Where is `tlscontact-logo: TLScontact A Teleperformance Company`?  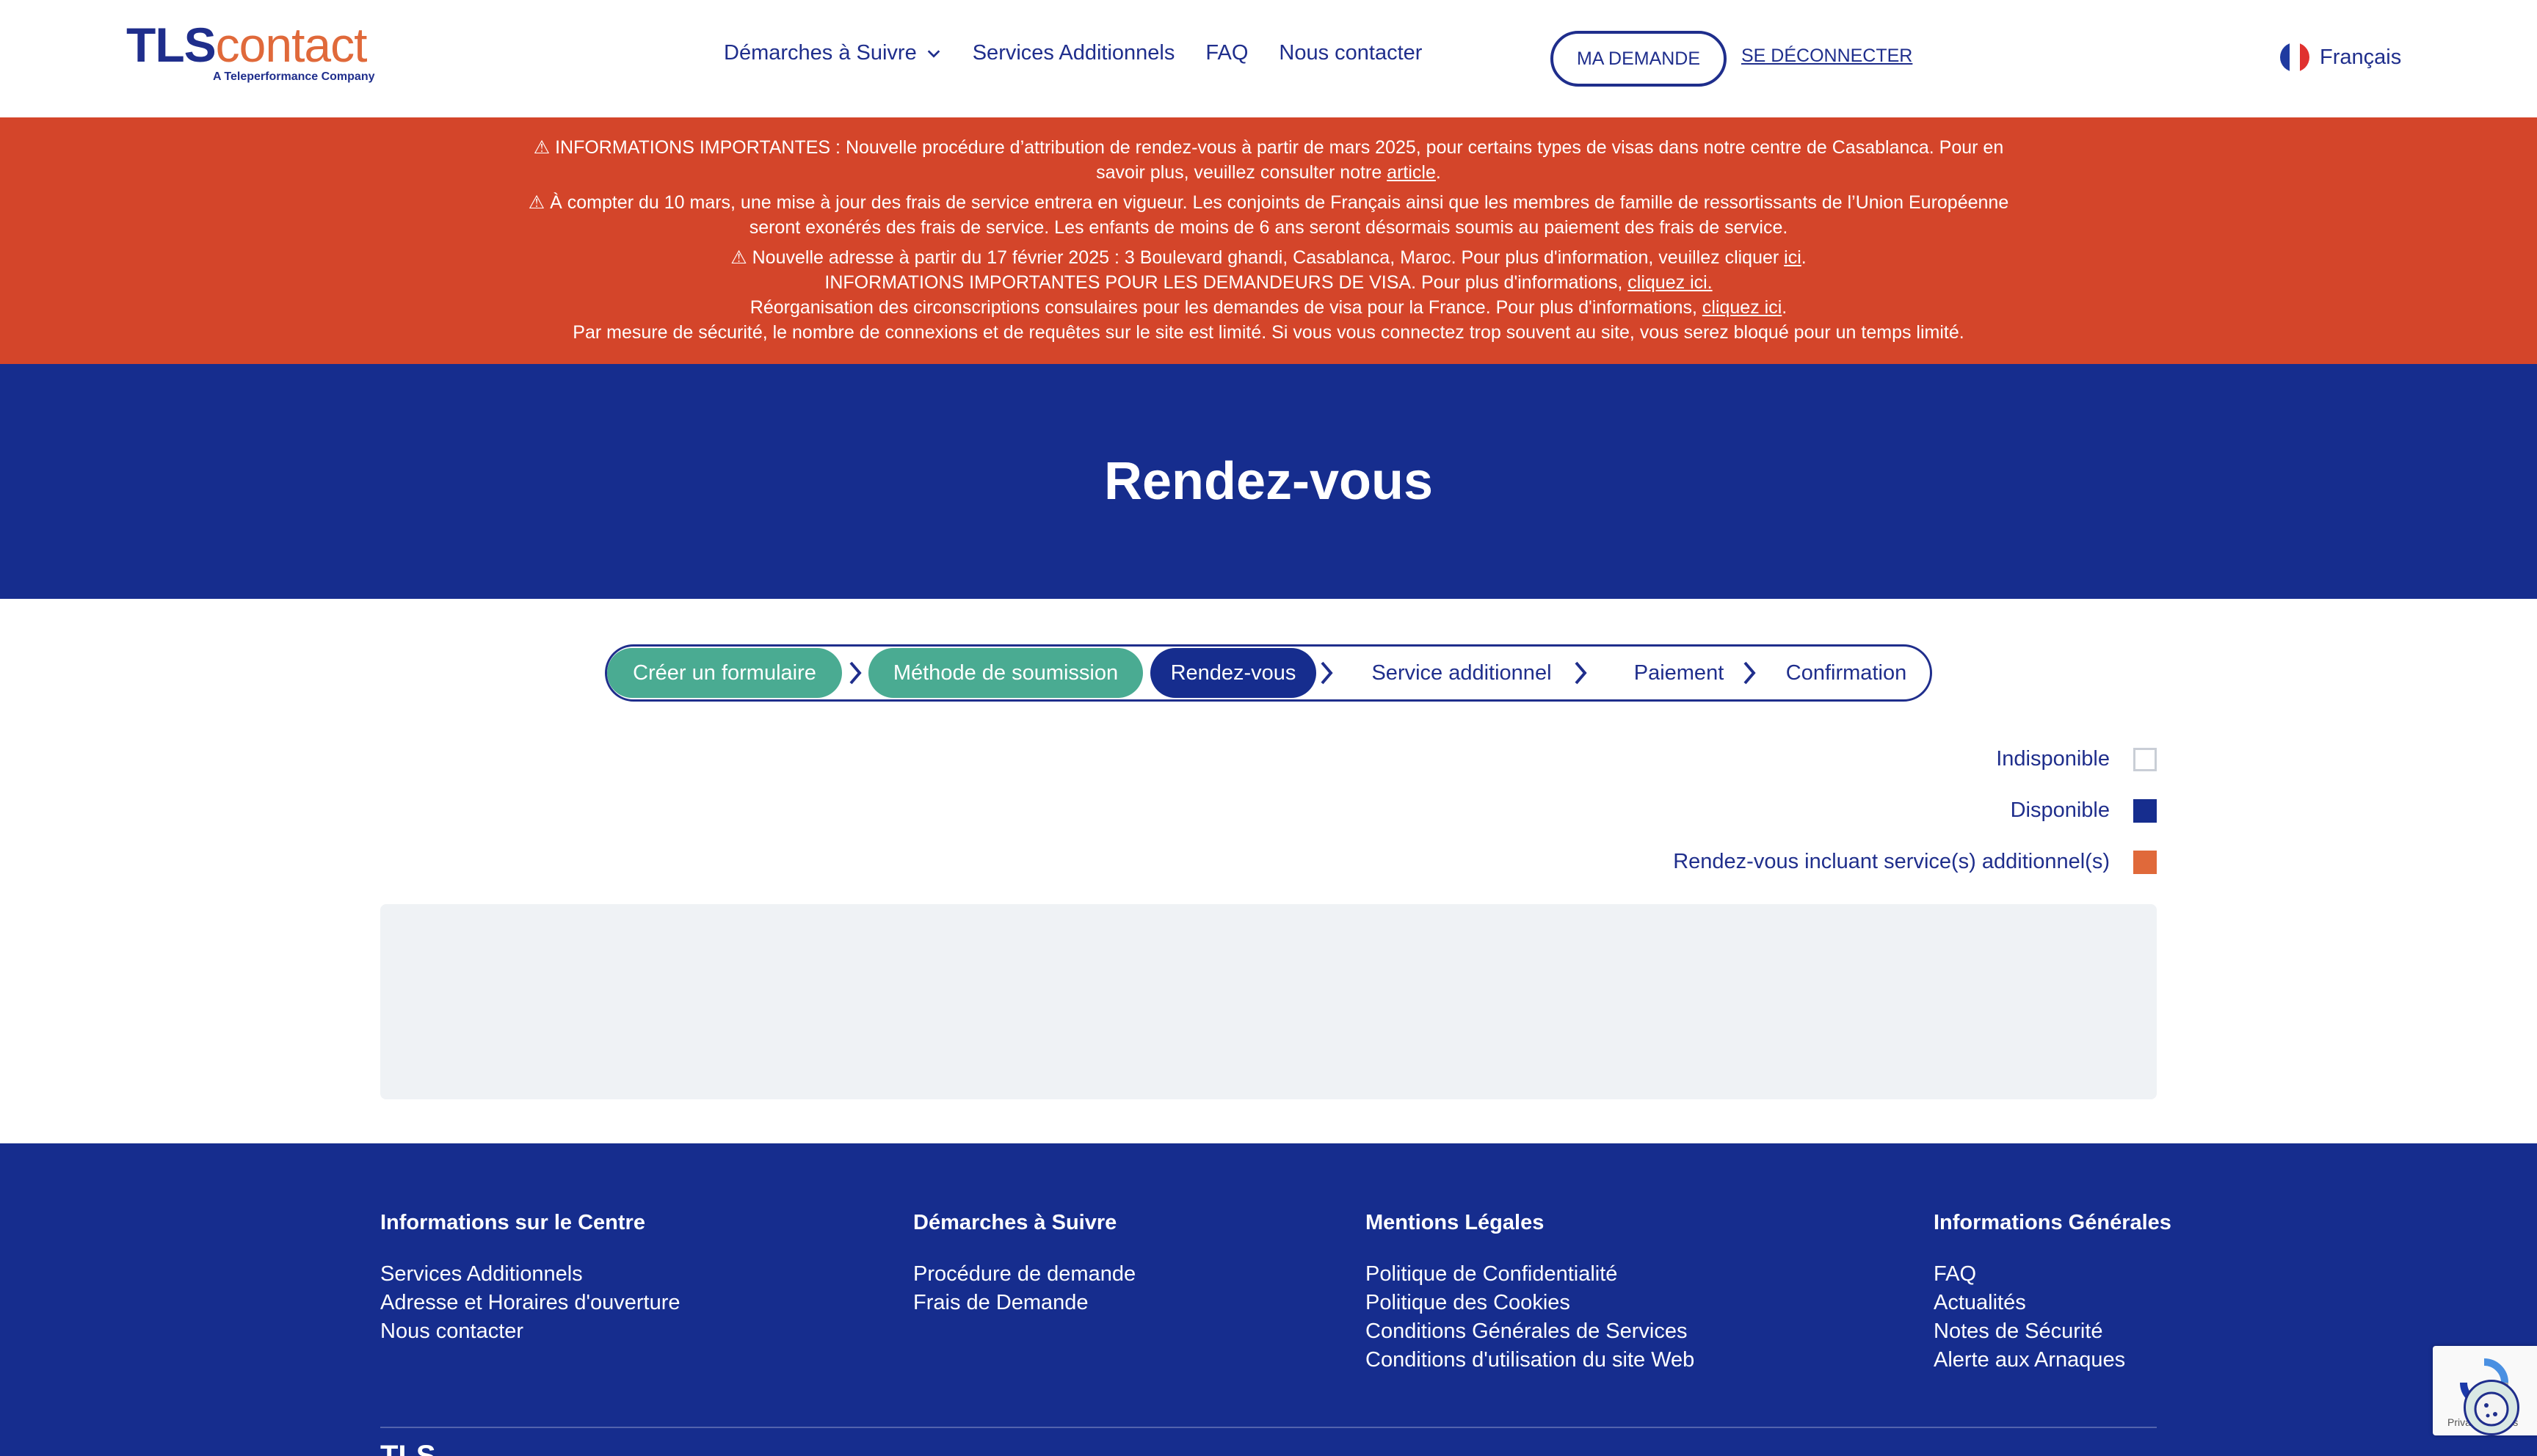 tlscontact-logo: TLScontact A Teleperformance Company is located at coordinates (250, 51).